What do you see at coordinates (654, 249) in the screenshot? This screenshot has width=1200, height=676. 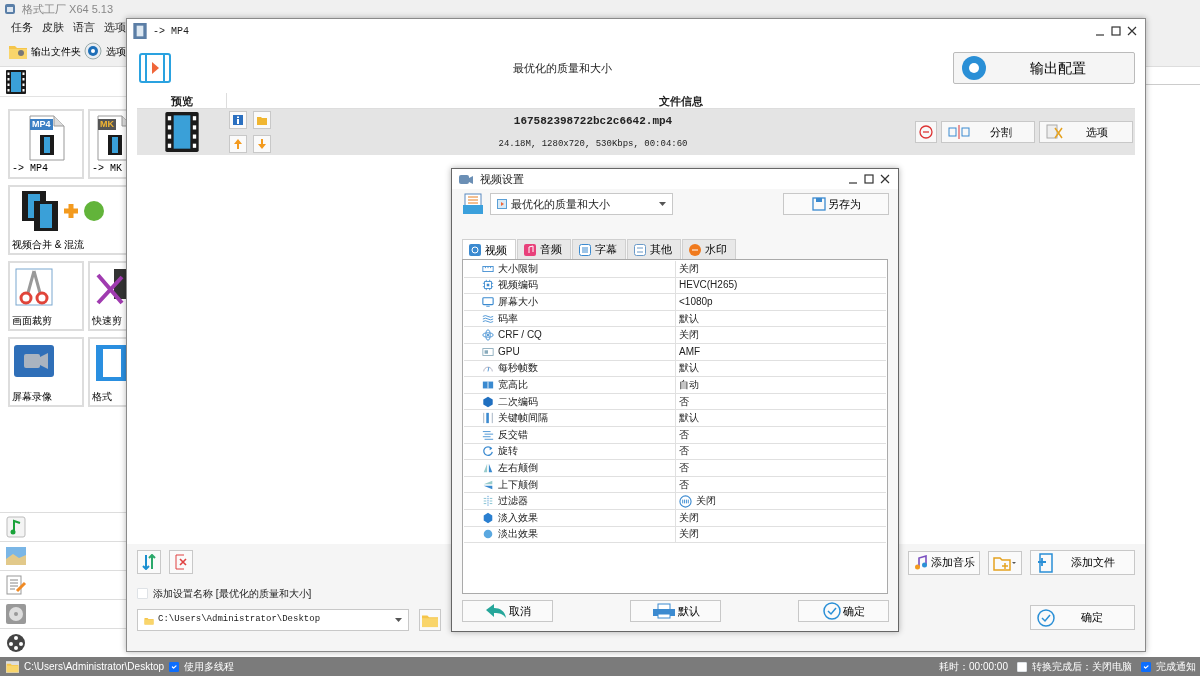 I see `tab: 其他` at bounding box center [654, 249].